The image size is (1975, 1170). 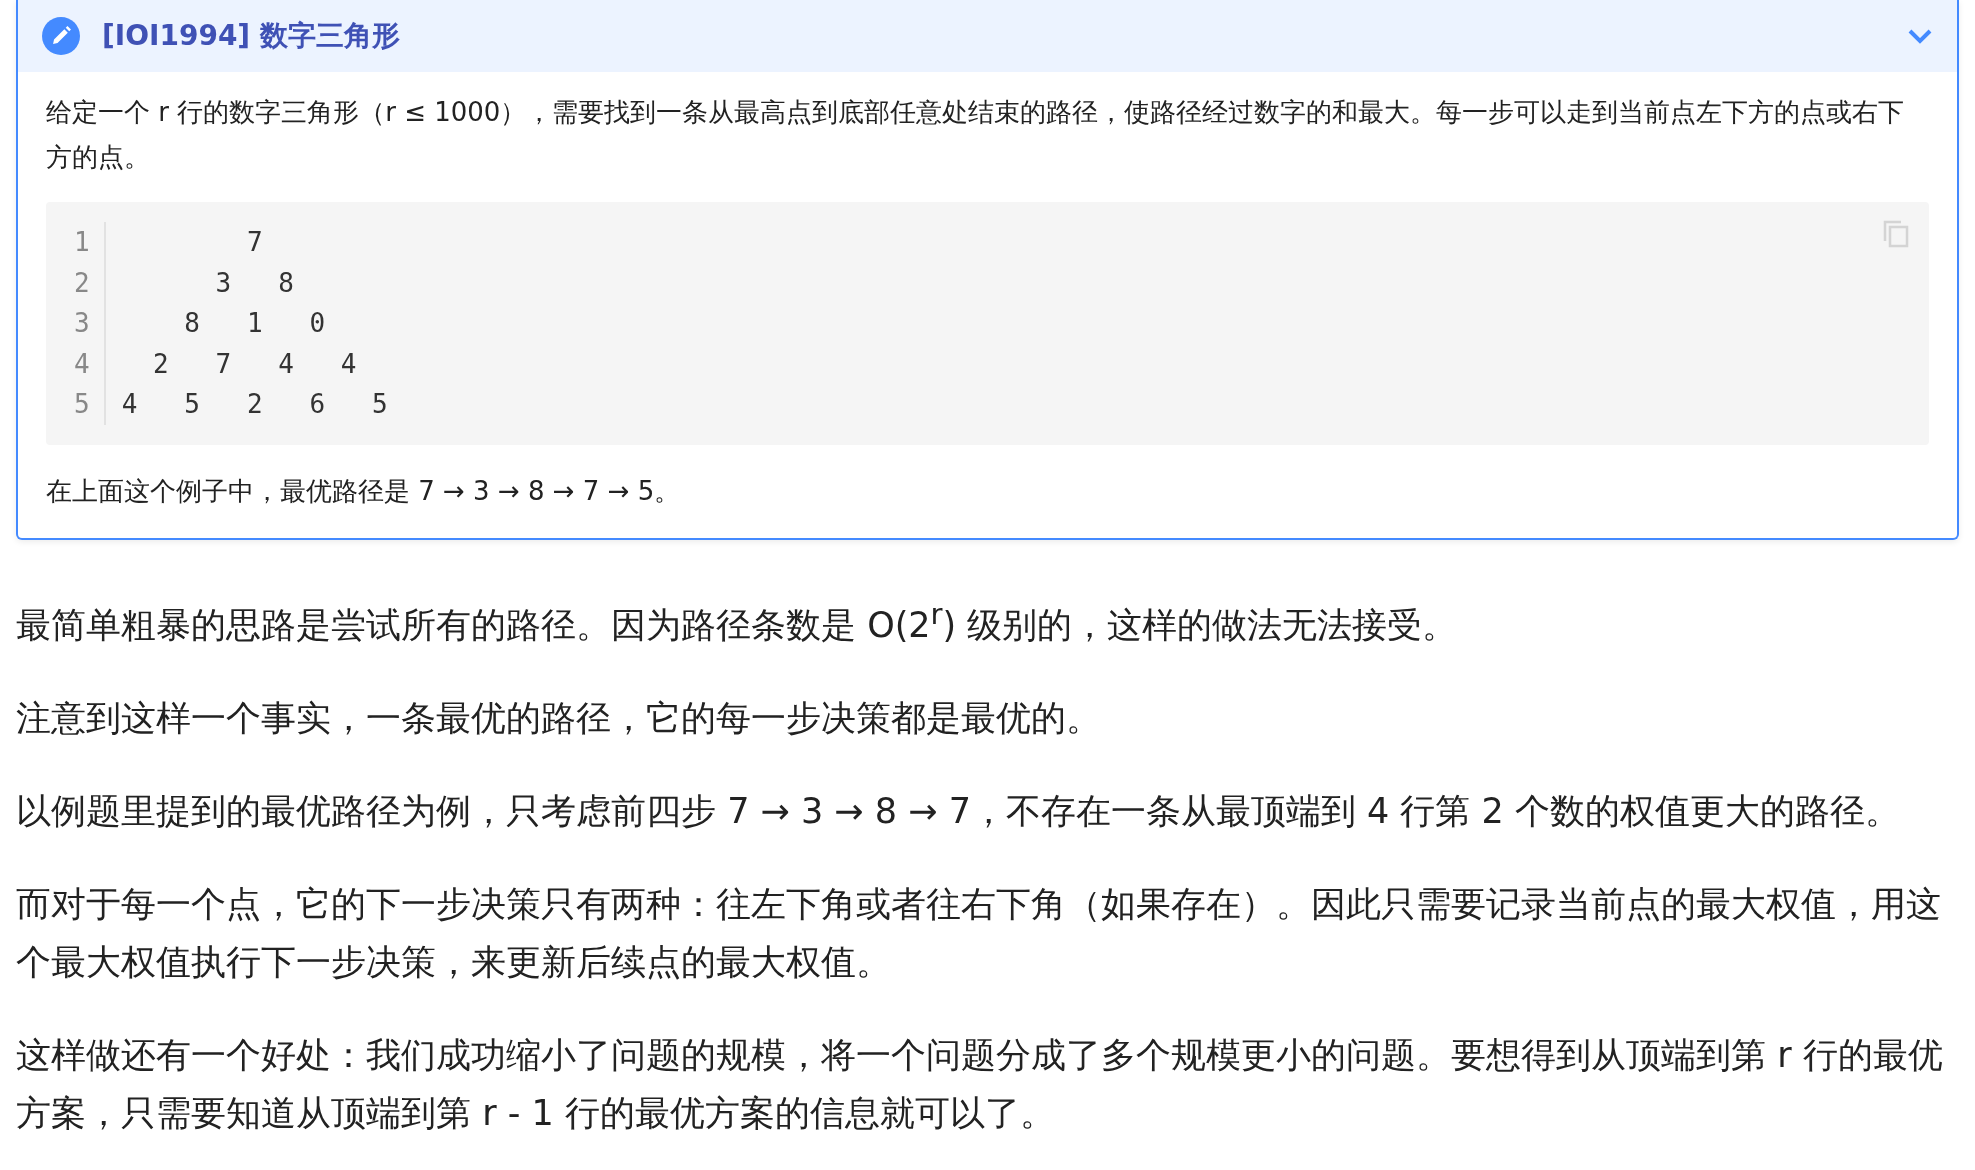 What do you see at coordinates (61, 36) in the screenshot?
I see `pencil-icon` at bounding box center [61, 36].